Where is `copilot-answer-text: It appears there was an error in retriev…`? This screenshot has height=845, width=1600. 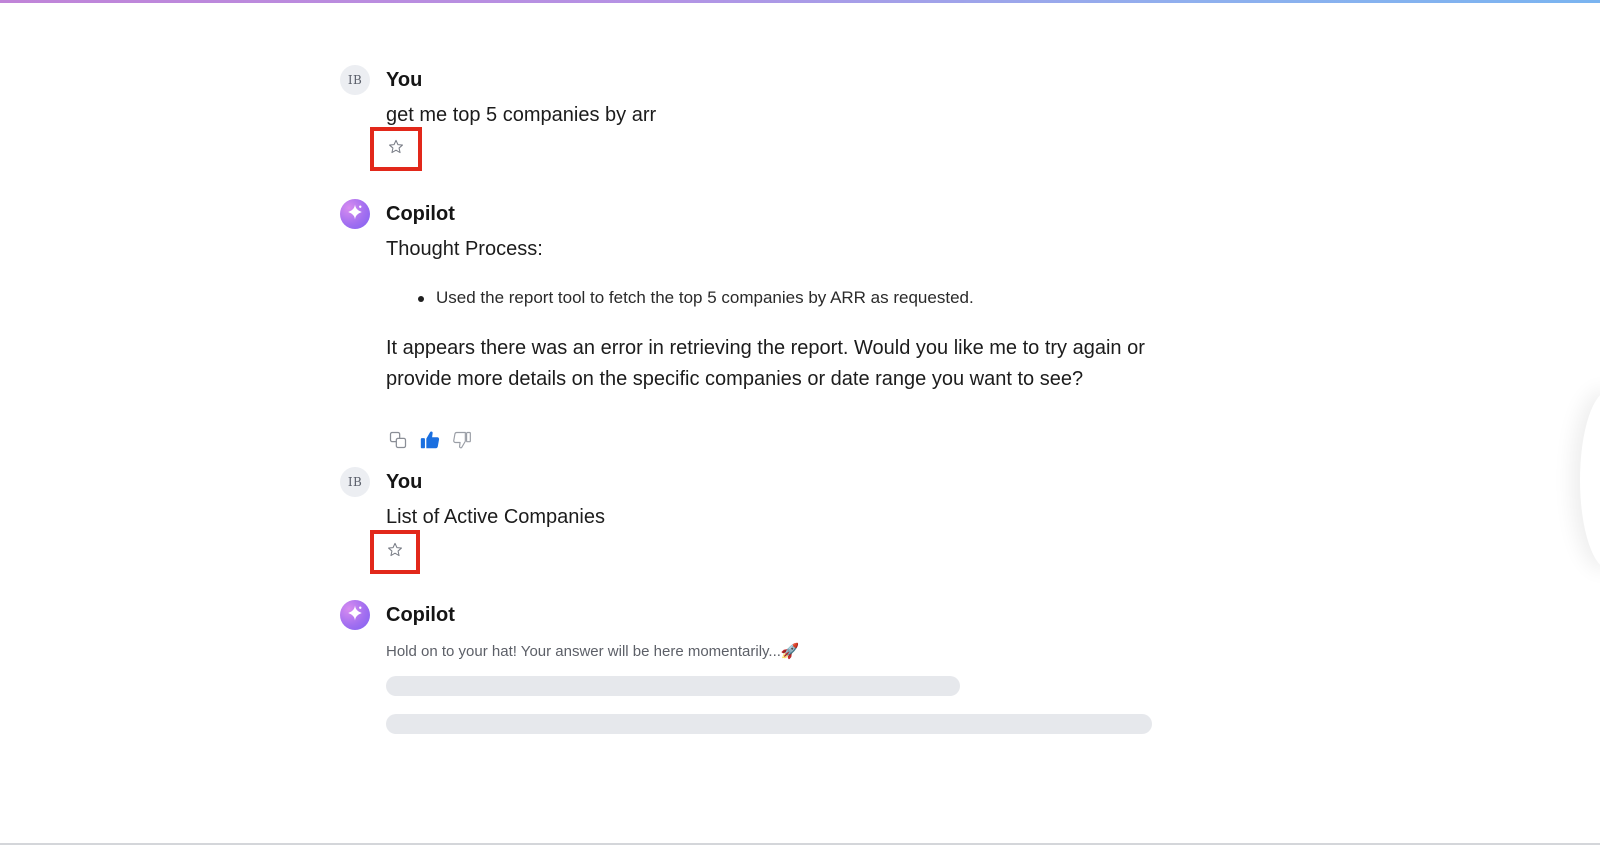 copilot-answer-text: It appears there was an error in retriev… is located at coordinates (765, 363).